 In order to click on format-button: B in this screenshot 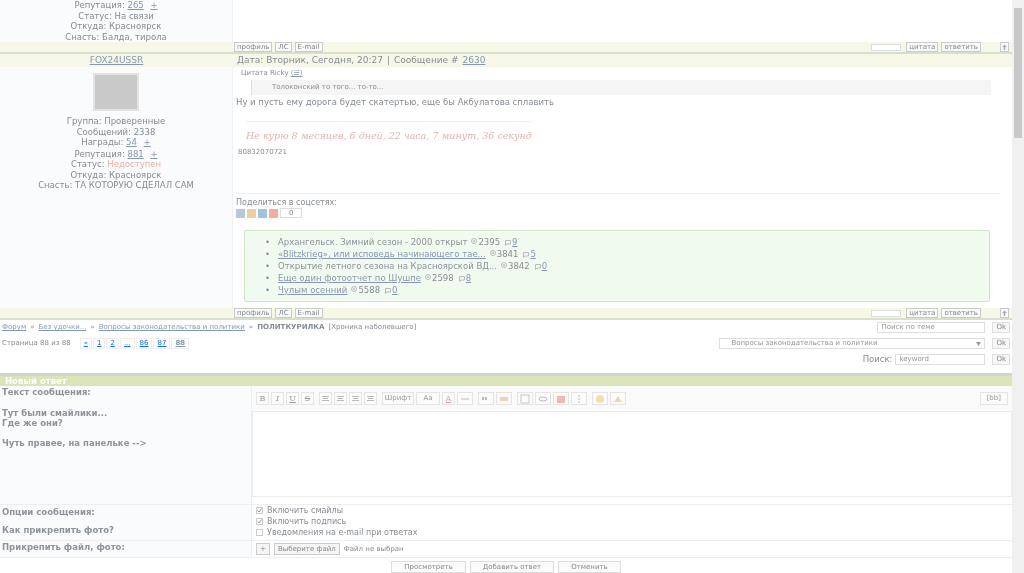, I will do `click(262, 398)`.